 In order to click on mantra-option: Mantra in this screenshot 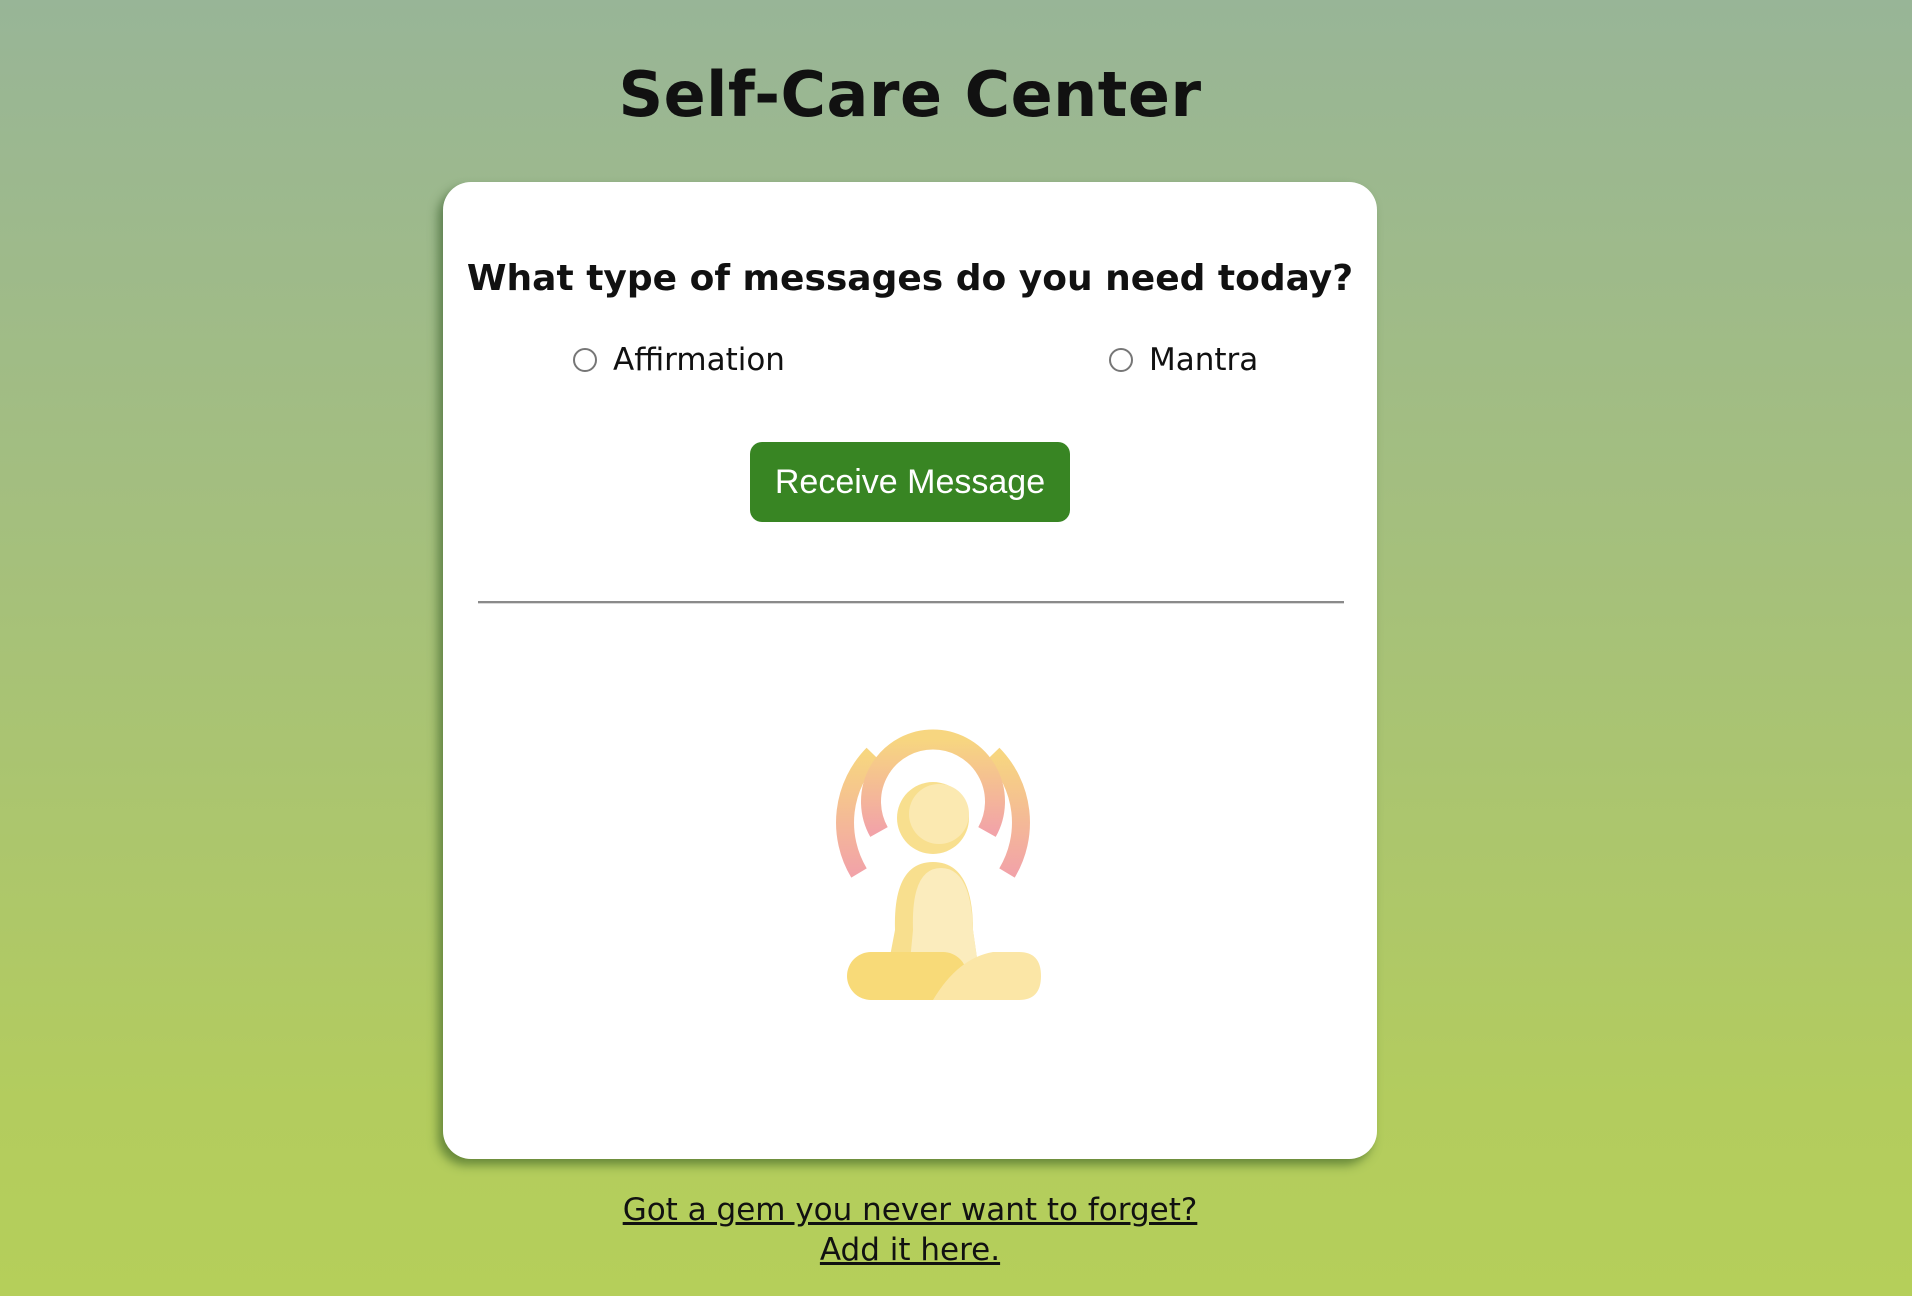, I will do `click(1183, 360)`.